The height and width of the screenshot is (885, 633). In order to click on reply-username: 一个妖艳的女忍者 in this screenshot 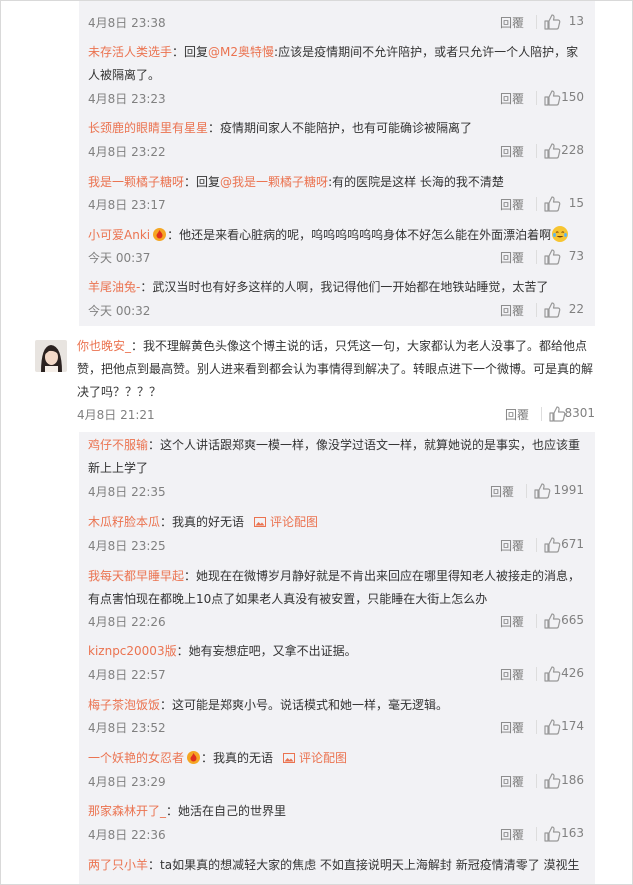, I will do `click(136, 758)`.